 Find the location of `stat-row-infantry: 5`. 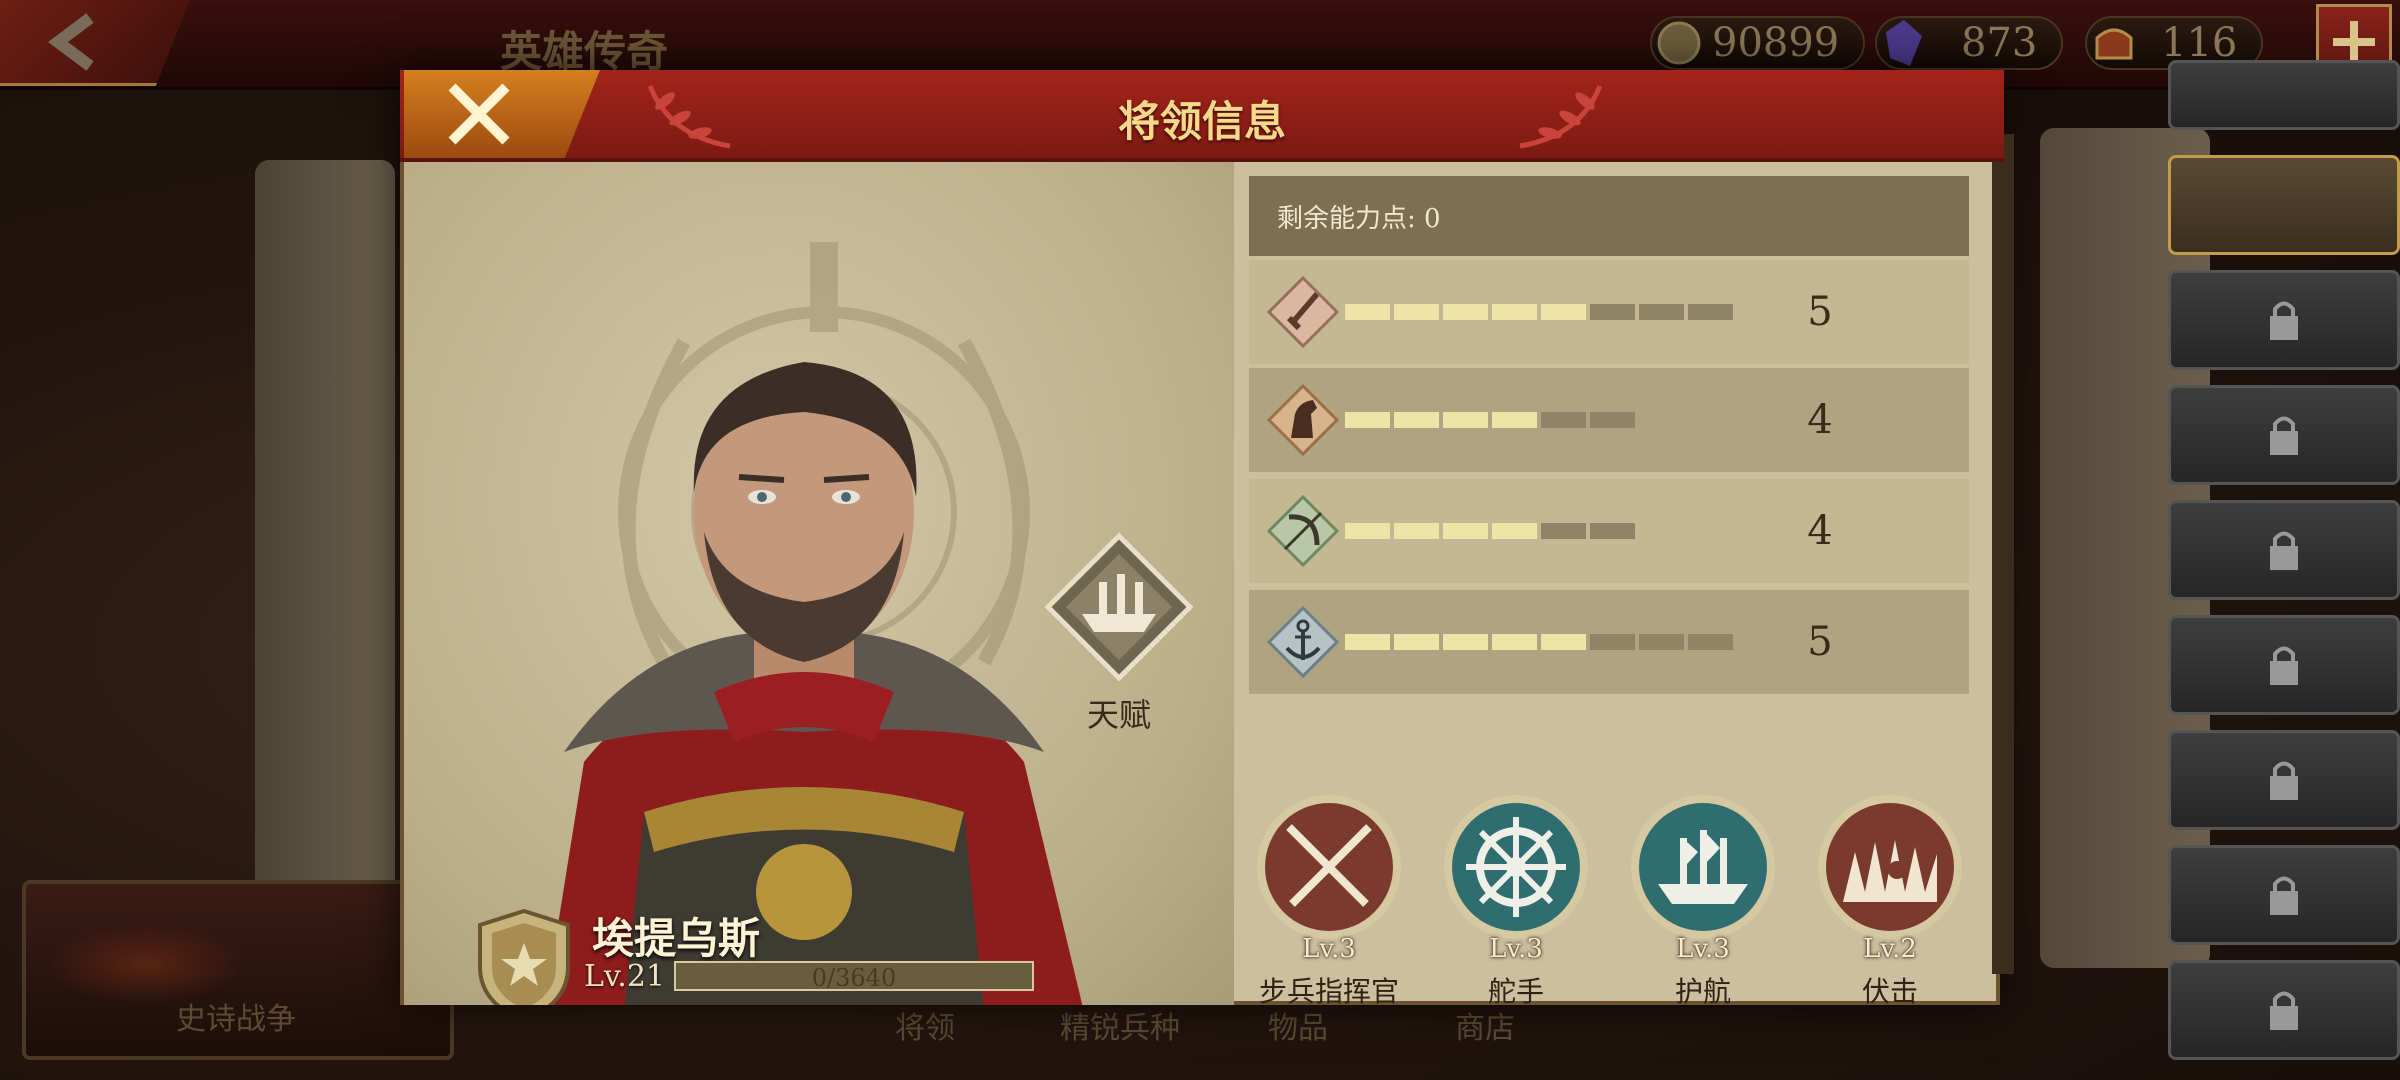

stat-row-infantry: 5 is located at coordinates (1609, 312).